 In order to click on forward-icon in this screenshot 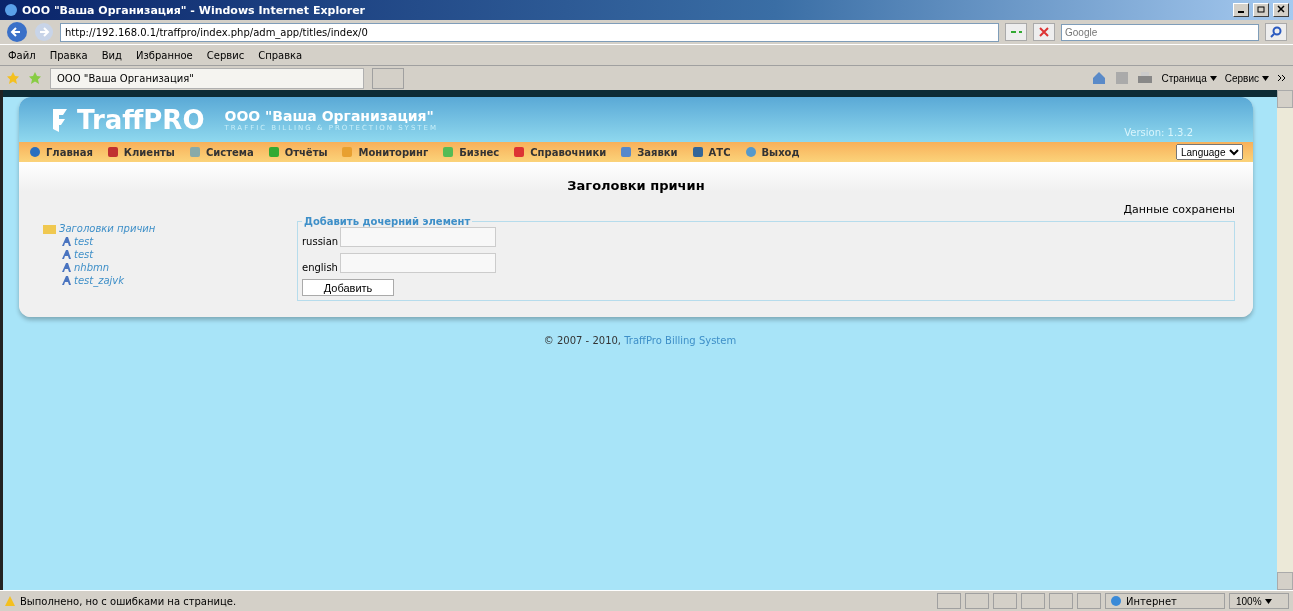, I will do `click(44, 32)`.